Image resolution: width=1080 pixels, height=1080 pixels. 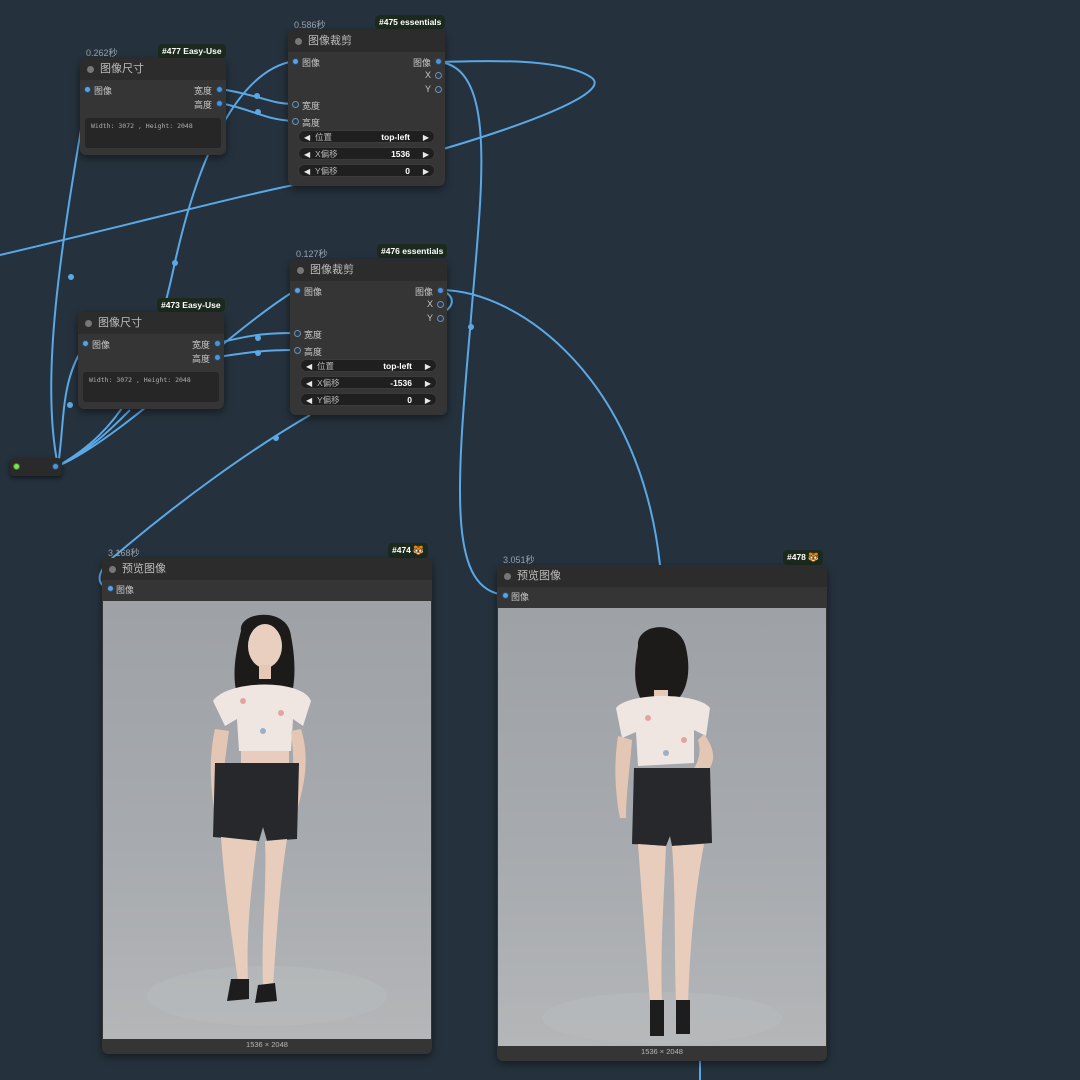 What do you see at coordinates (408, 550) in the screenshot?
I see `node-badge: #474 🐯` at bounding box center [408, 550].